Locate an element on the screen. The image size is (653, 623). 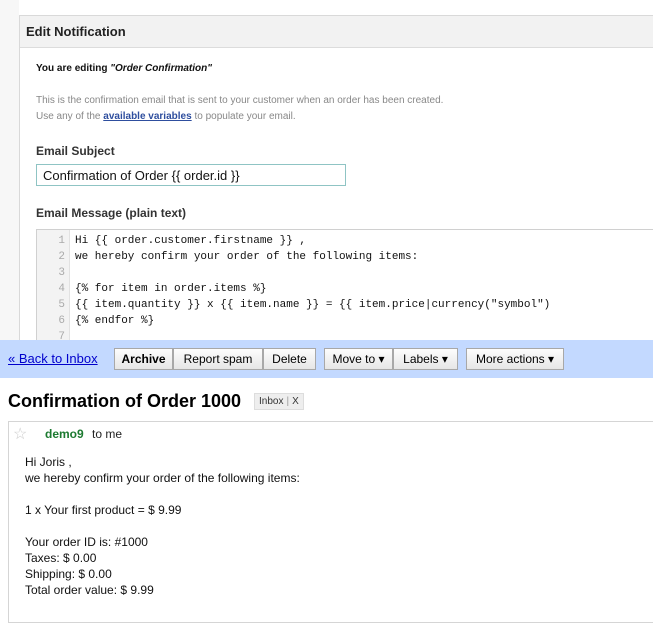
email-subject-input: Confirmation of Order {{ order.id }} is located at coordinates (191, 175).